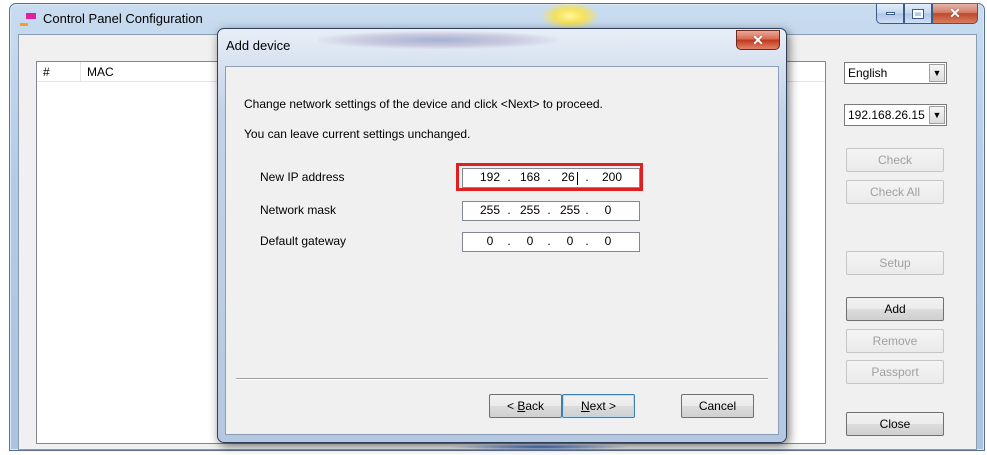  Describe the element at coordinates (895, 309) in the screenshot. I see `add-button: Add` at that location.